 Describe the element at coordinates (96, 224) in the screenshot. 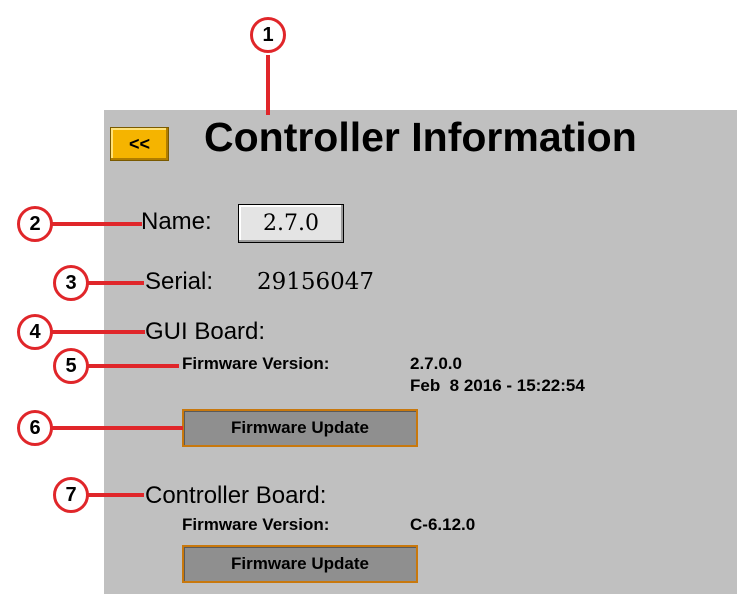

I see `callout-2-leader` at that location.